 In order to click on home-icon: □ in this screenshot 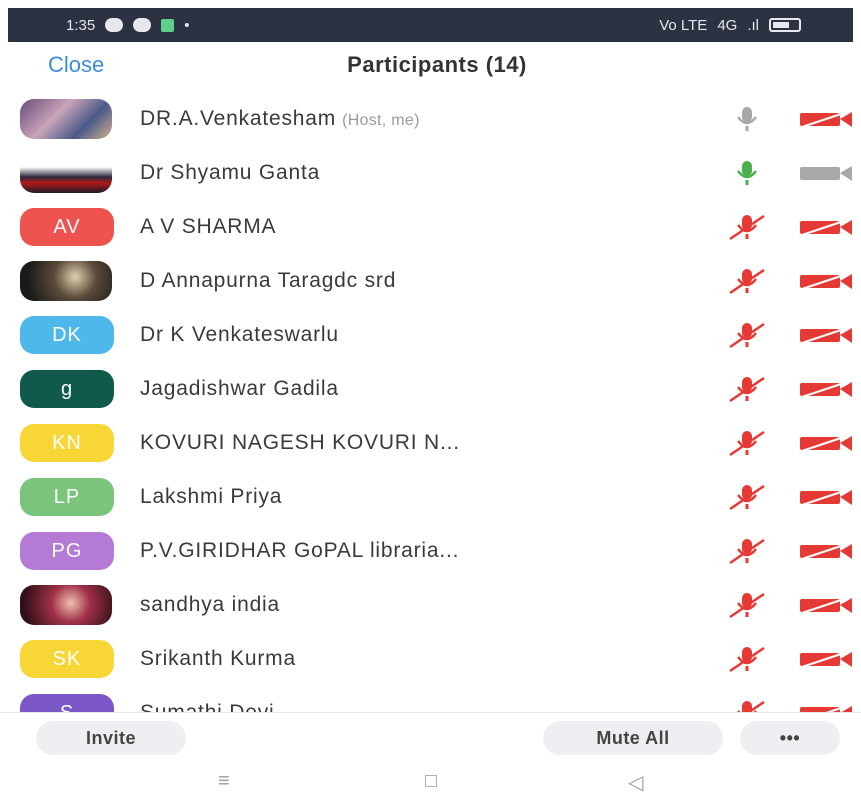, I will do `click(431, 781)`.